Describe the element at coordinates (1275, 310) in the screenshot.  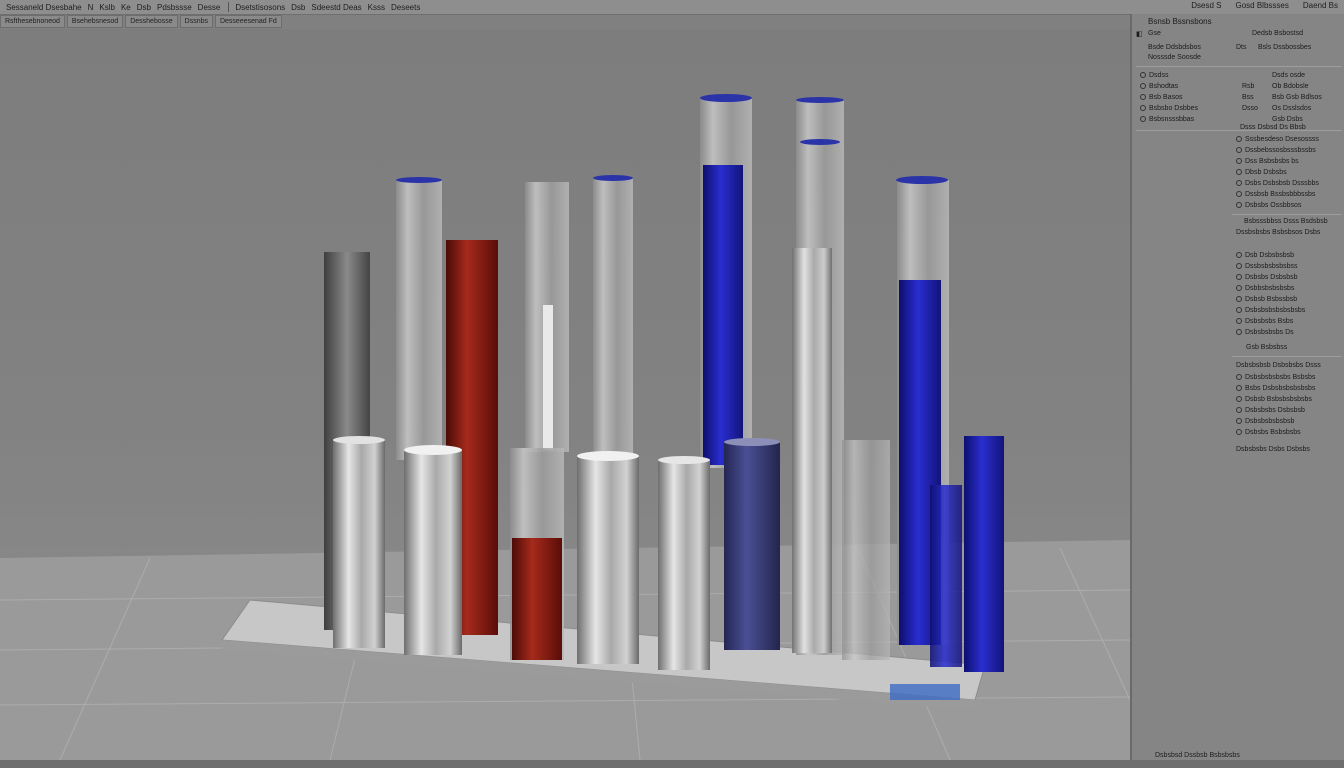
I see `list-item-label: Dsbsbsbsbsbsbsbs` at that location.